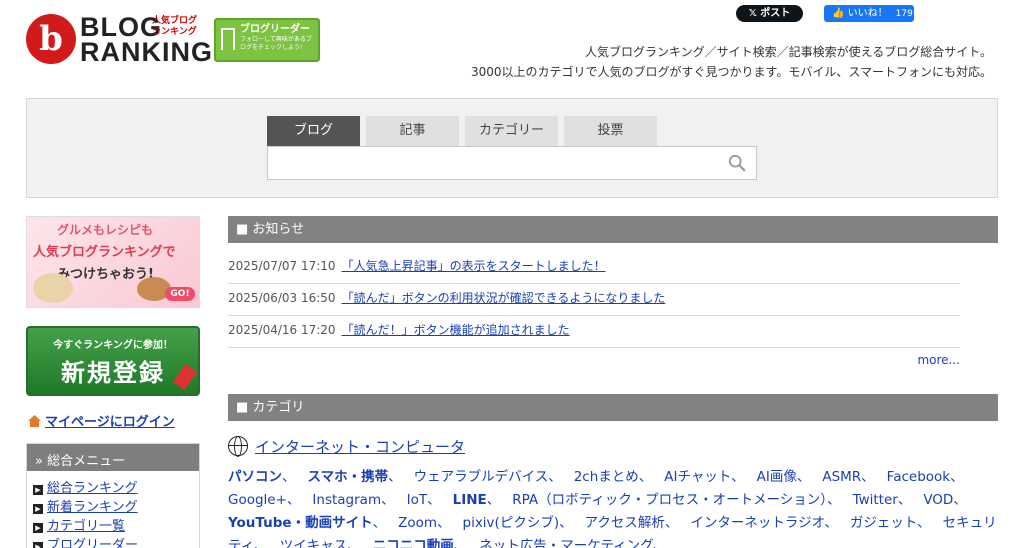 Image resolution: width=1024 pixels, height=548 pixels. Describe the element at coordinates (470, 500) in the screenshot. I see `subcategory-link: LINE` at that location.